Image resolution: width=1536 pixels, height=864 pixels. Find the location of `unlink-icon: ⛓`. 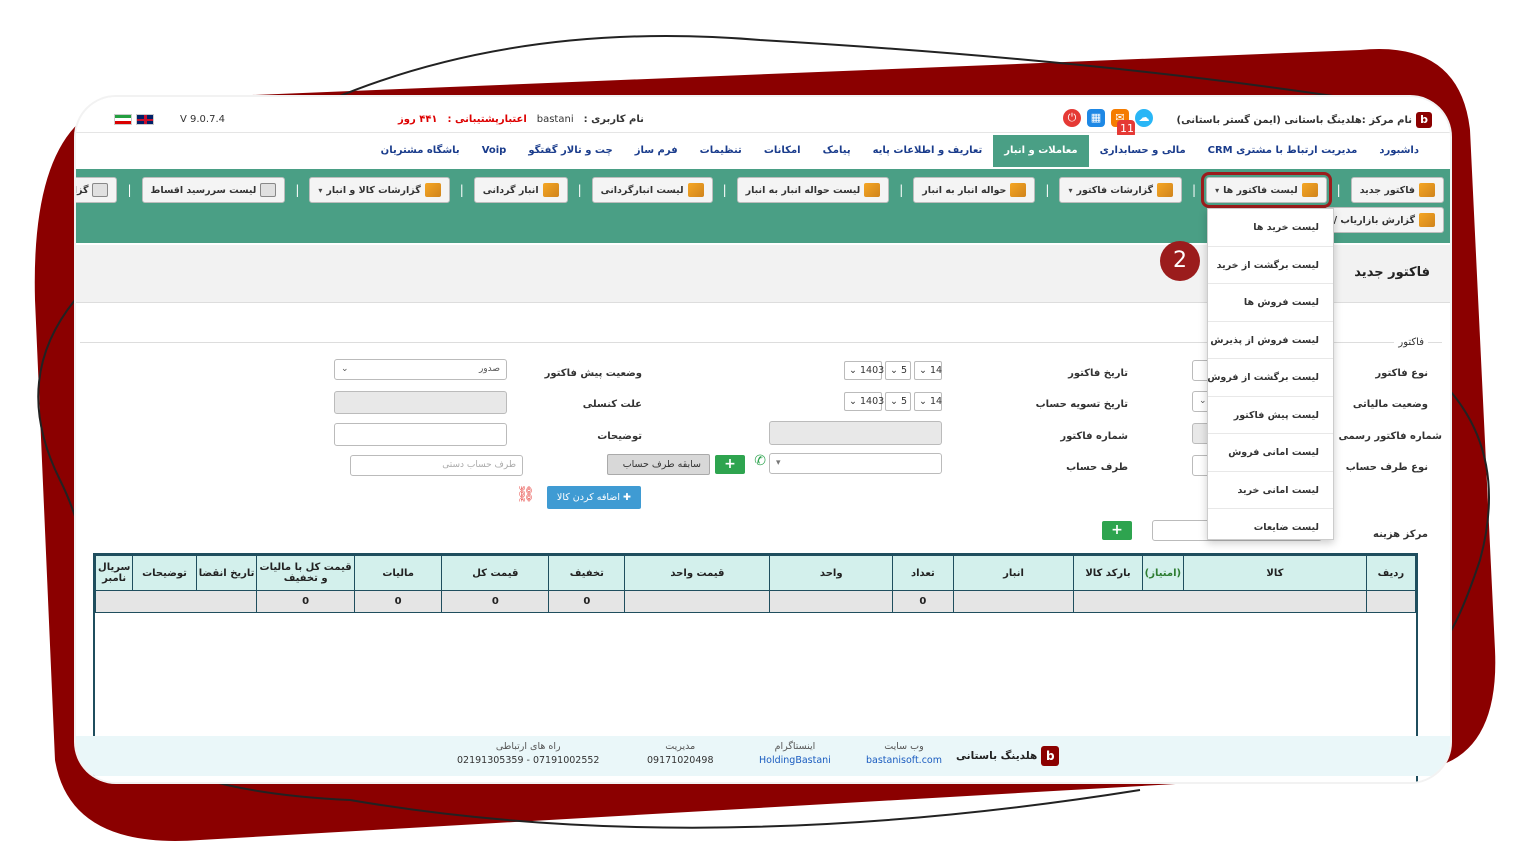

unlink-icon: ⛓ is located at coordinates (525, 494).